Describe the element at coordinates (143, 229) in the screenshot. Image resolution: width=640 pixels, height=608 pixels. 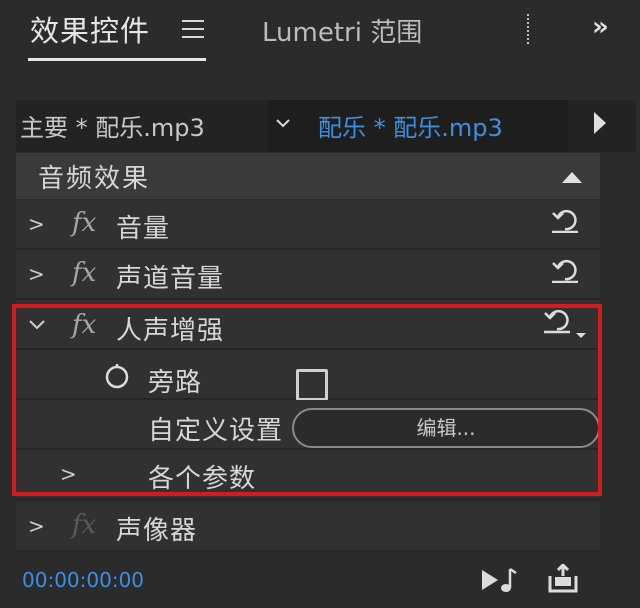
I see `effect-name: 音量` at that location.